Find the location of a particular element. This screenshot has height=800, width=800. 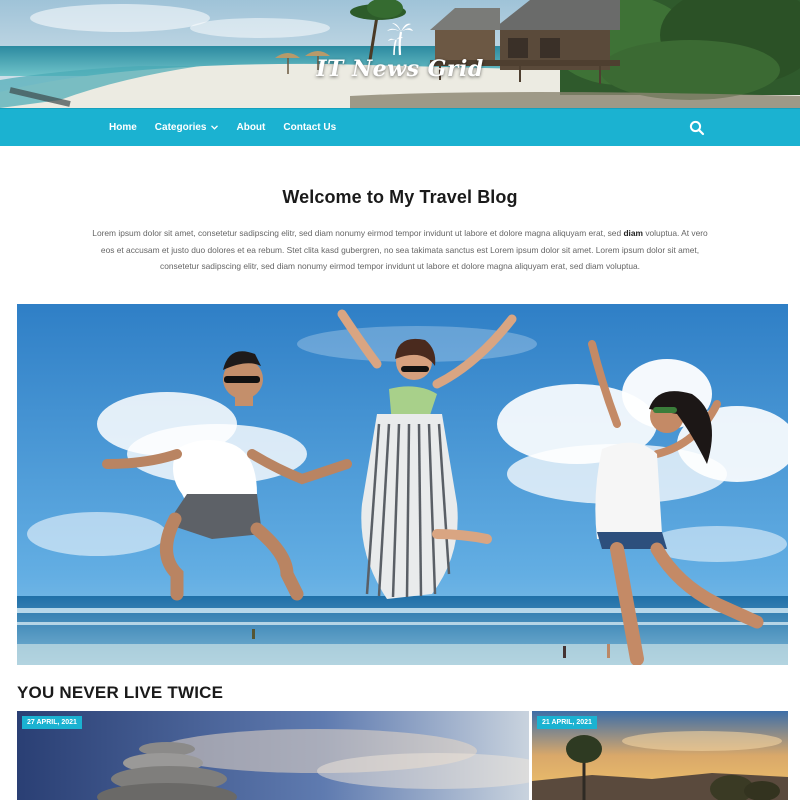

chevron-down-icon is located at coordinates (215, 127).